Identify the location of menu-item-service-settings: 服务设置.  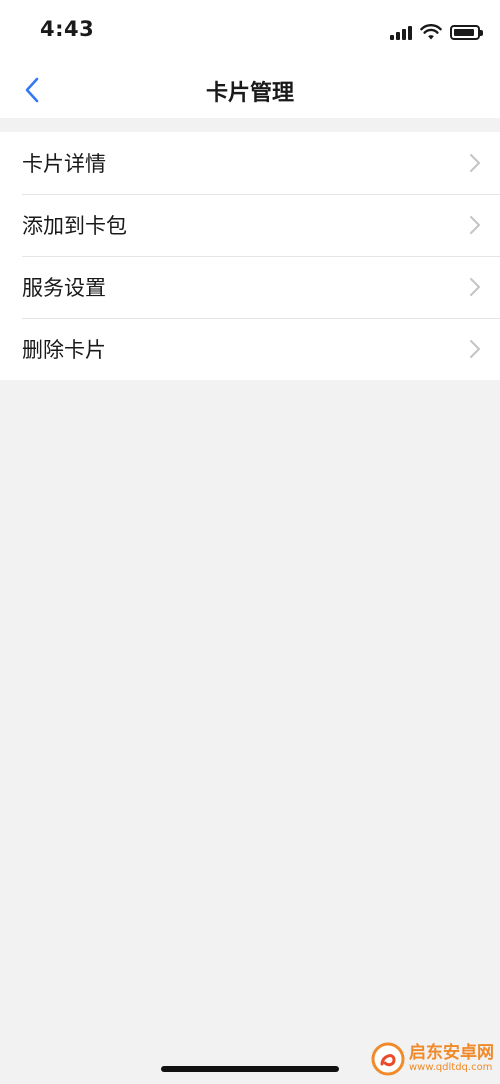
(250, 287).